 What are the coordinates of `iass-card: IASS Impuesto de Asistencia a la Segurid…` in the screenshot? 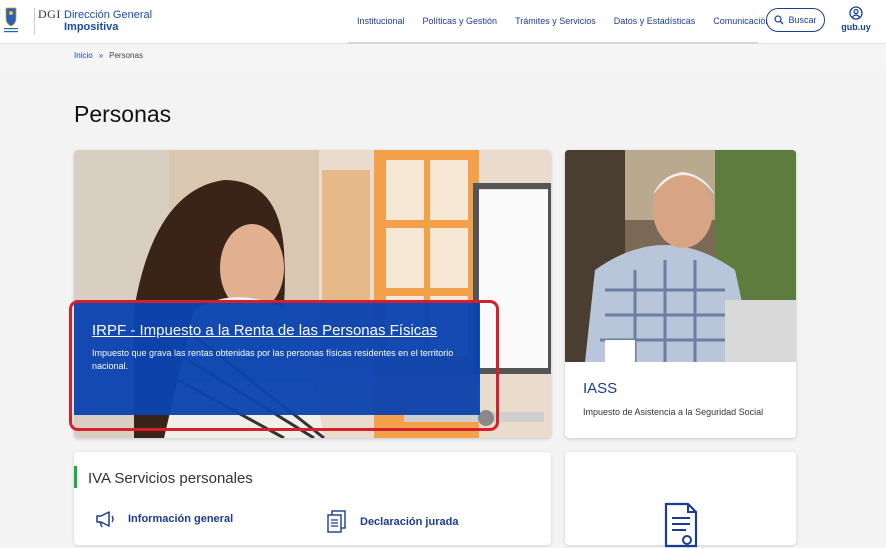 It's located at (680, 294).